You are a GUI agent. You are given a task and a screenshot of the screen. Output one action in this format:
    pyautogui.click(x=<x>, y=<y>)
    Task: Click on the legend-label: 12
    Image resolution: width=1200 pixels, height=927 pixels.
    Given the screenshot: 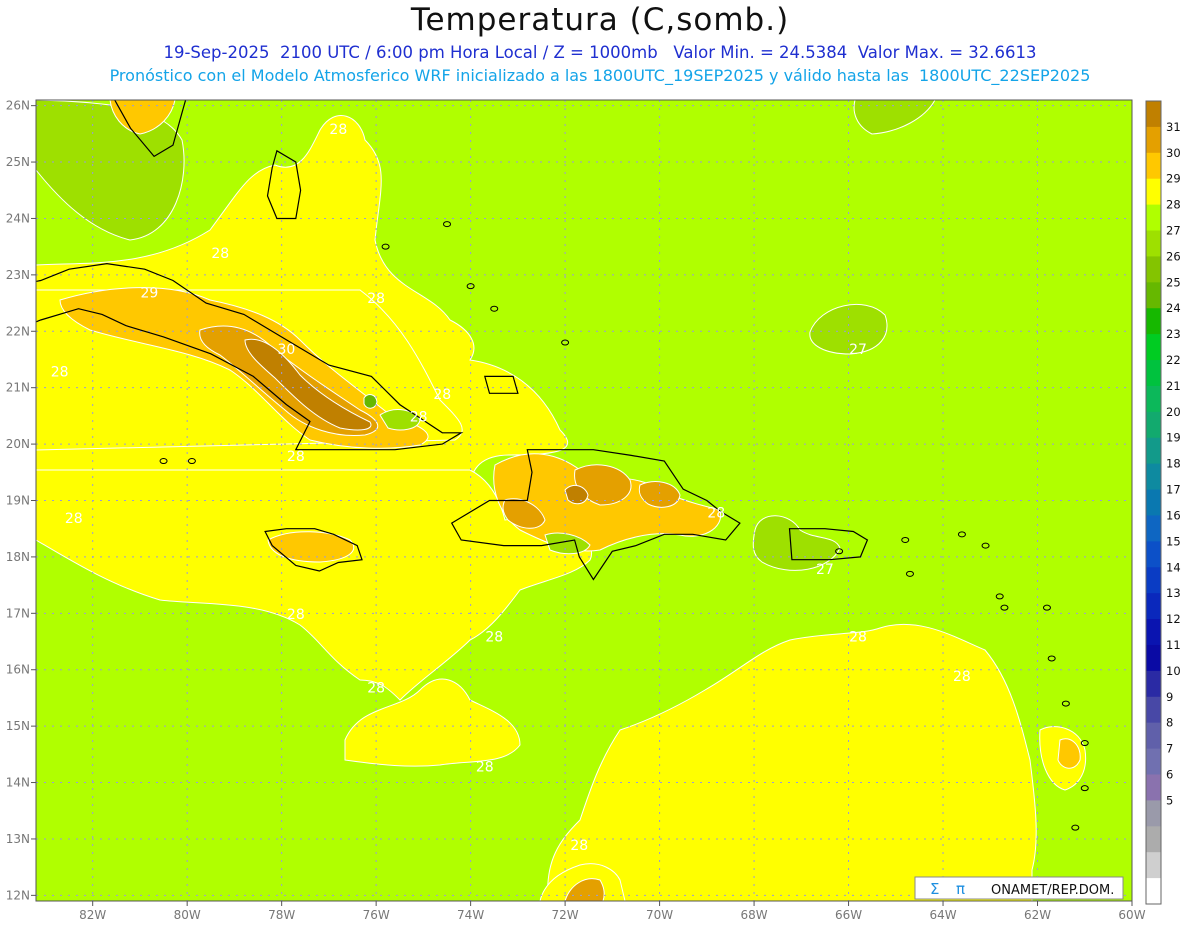 What is the action you would take?
    pyautogui.click(x=1173, y=619)
    